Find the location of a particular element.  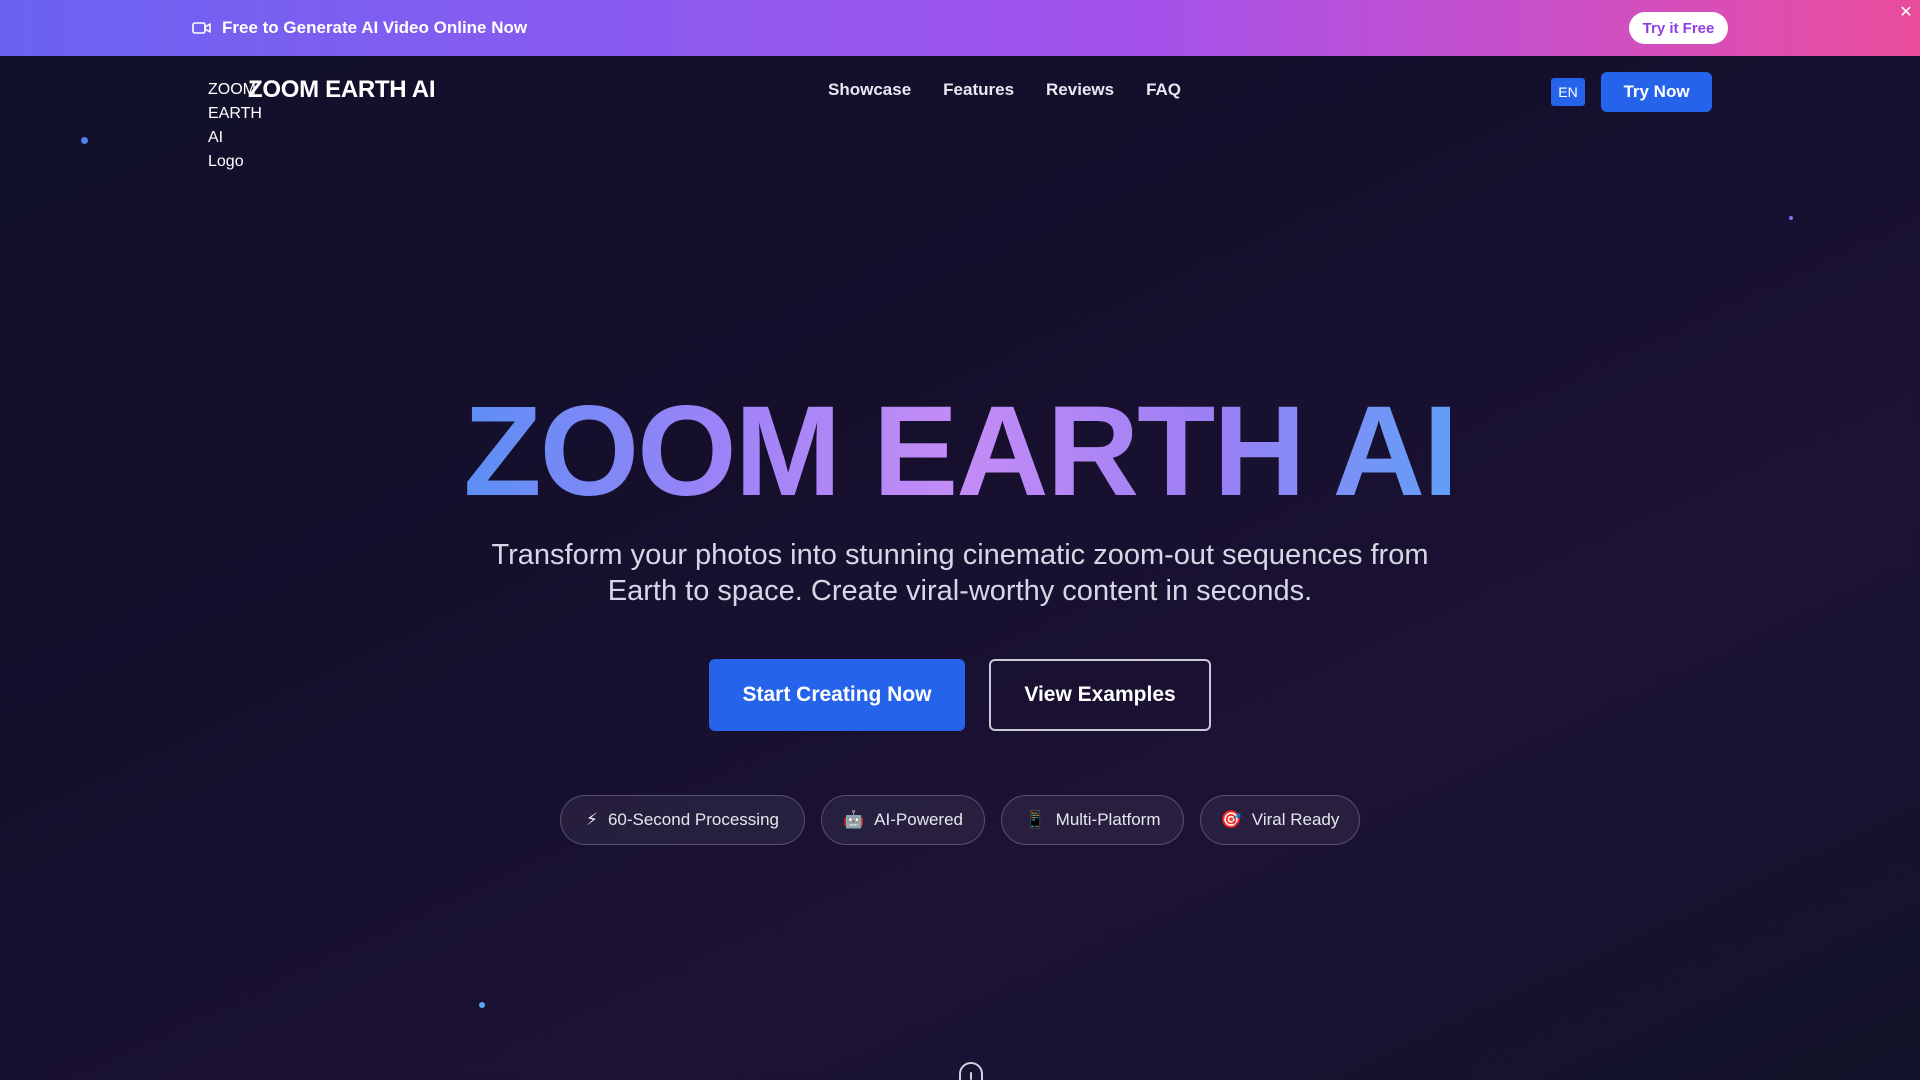

hero-title: ZOOM EARTH AI is located at coordinates (960, 452).